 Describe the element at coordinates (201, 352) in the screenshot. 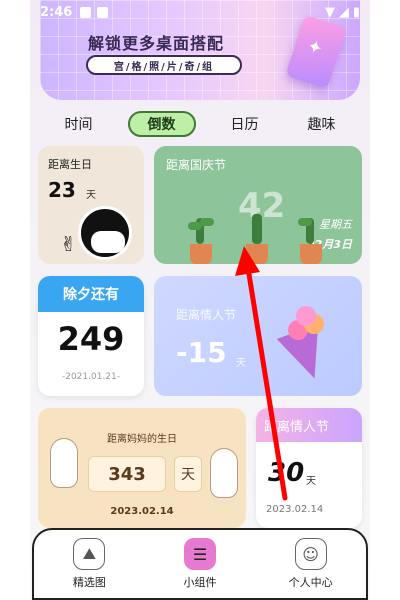

I see `widget-value: -15` at that location.